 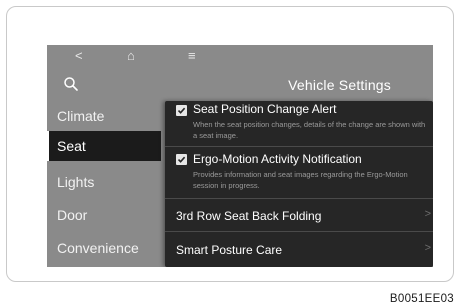 What do you see at coordinates (104, 116) in the screenshot?
I see `sidebar-item-climate: Climate` at bounding box center [104, 116].